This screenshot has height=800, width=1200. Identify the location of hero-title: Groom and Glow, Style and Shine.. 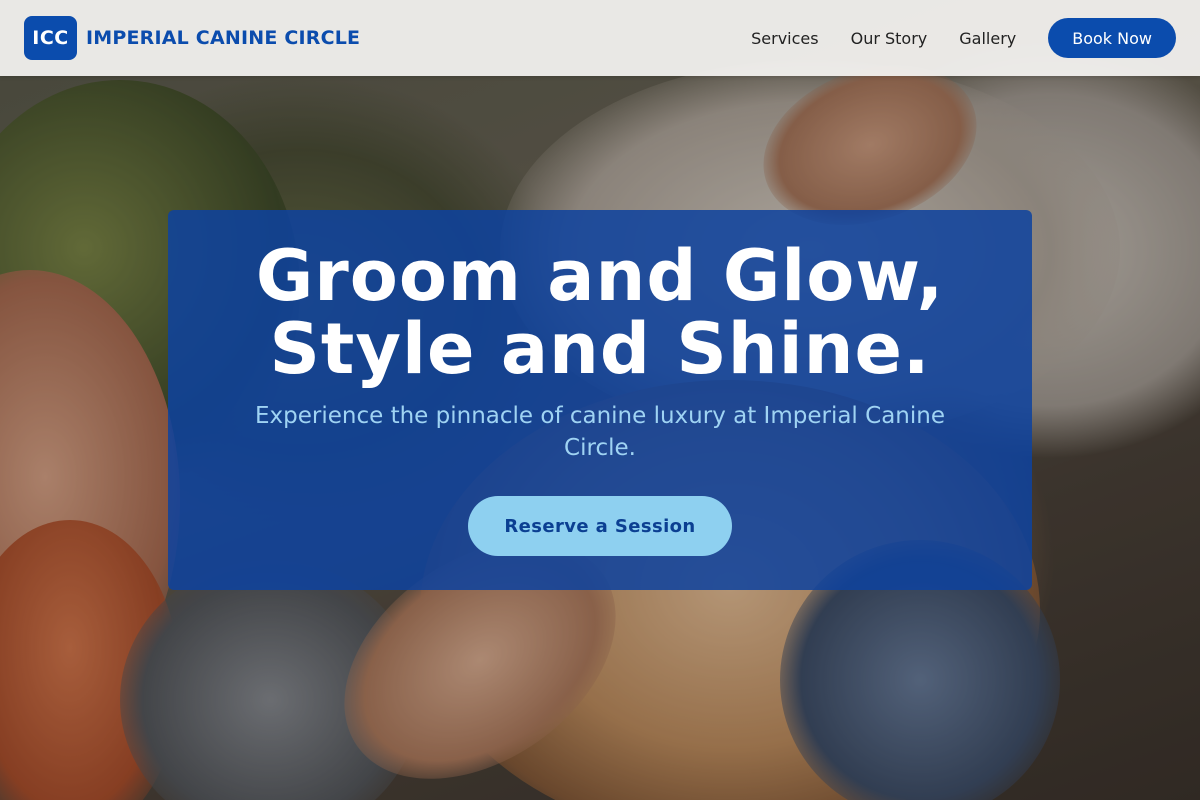
(600, 313).